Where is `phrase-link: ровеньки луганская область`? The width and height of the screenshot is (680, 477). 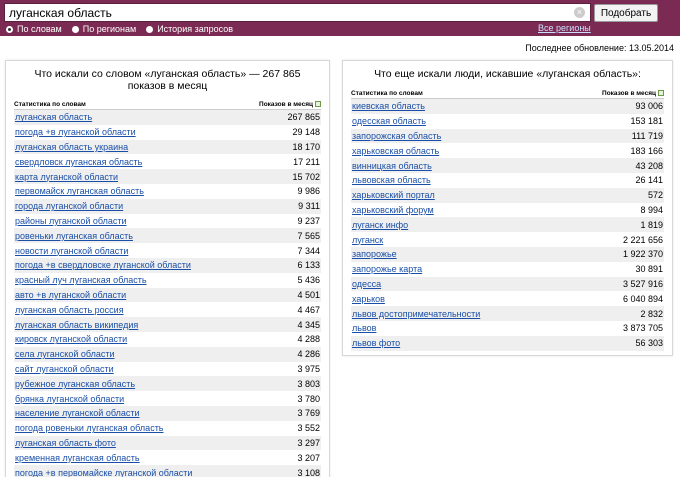 phrase-link: ровеньки луганская область is located at coordinates (74, 236).